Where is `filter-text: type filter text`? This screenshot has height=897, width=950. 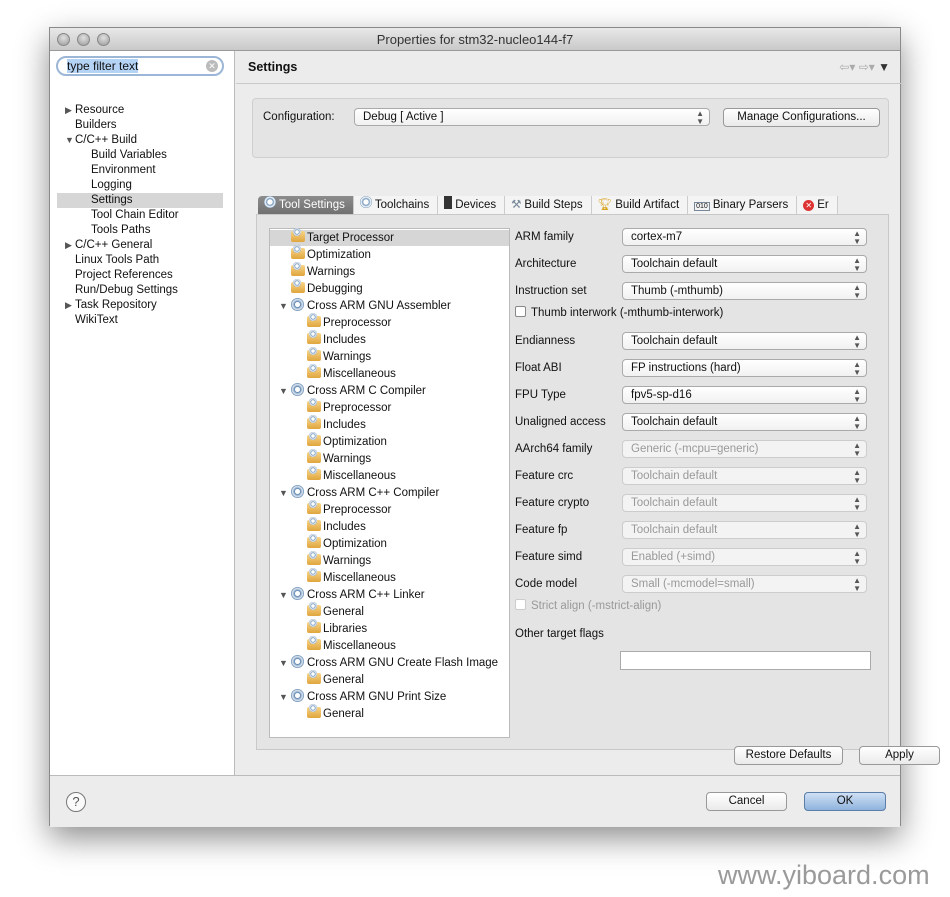
filter-text: type filter text is located at coordinates (103, 66).